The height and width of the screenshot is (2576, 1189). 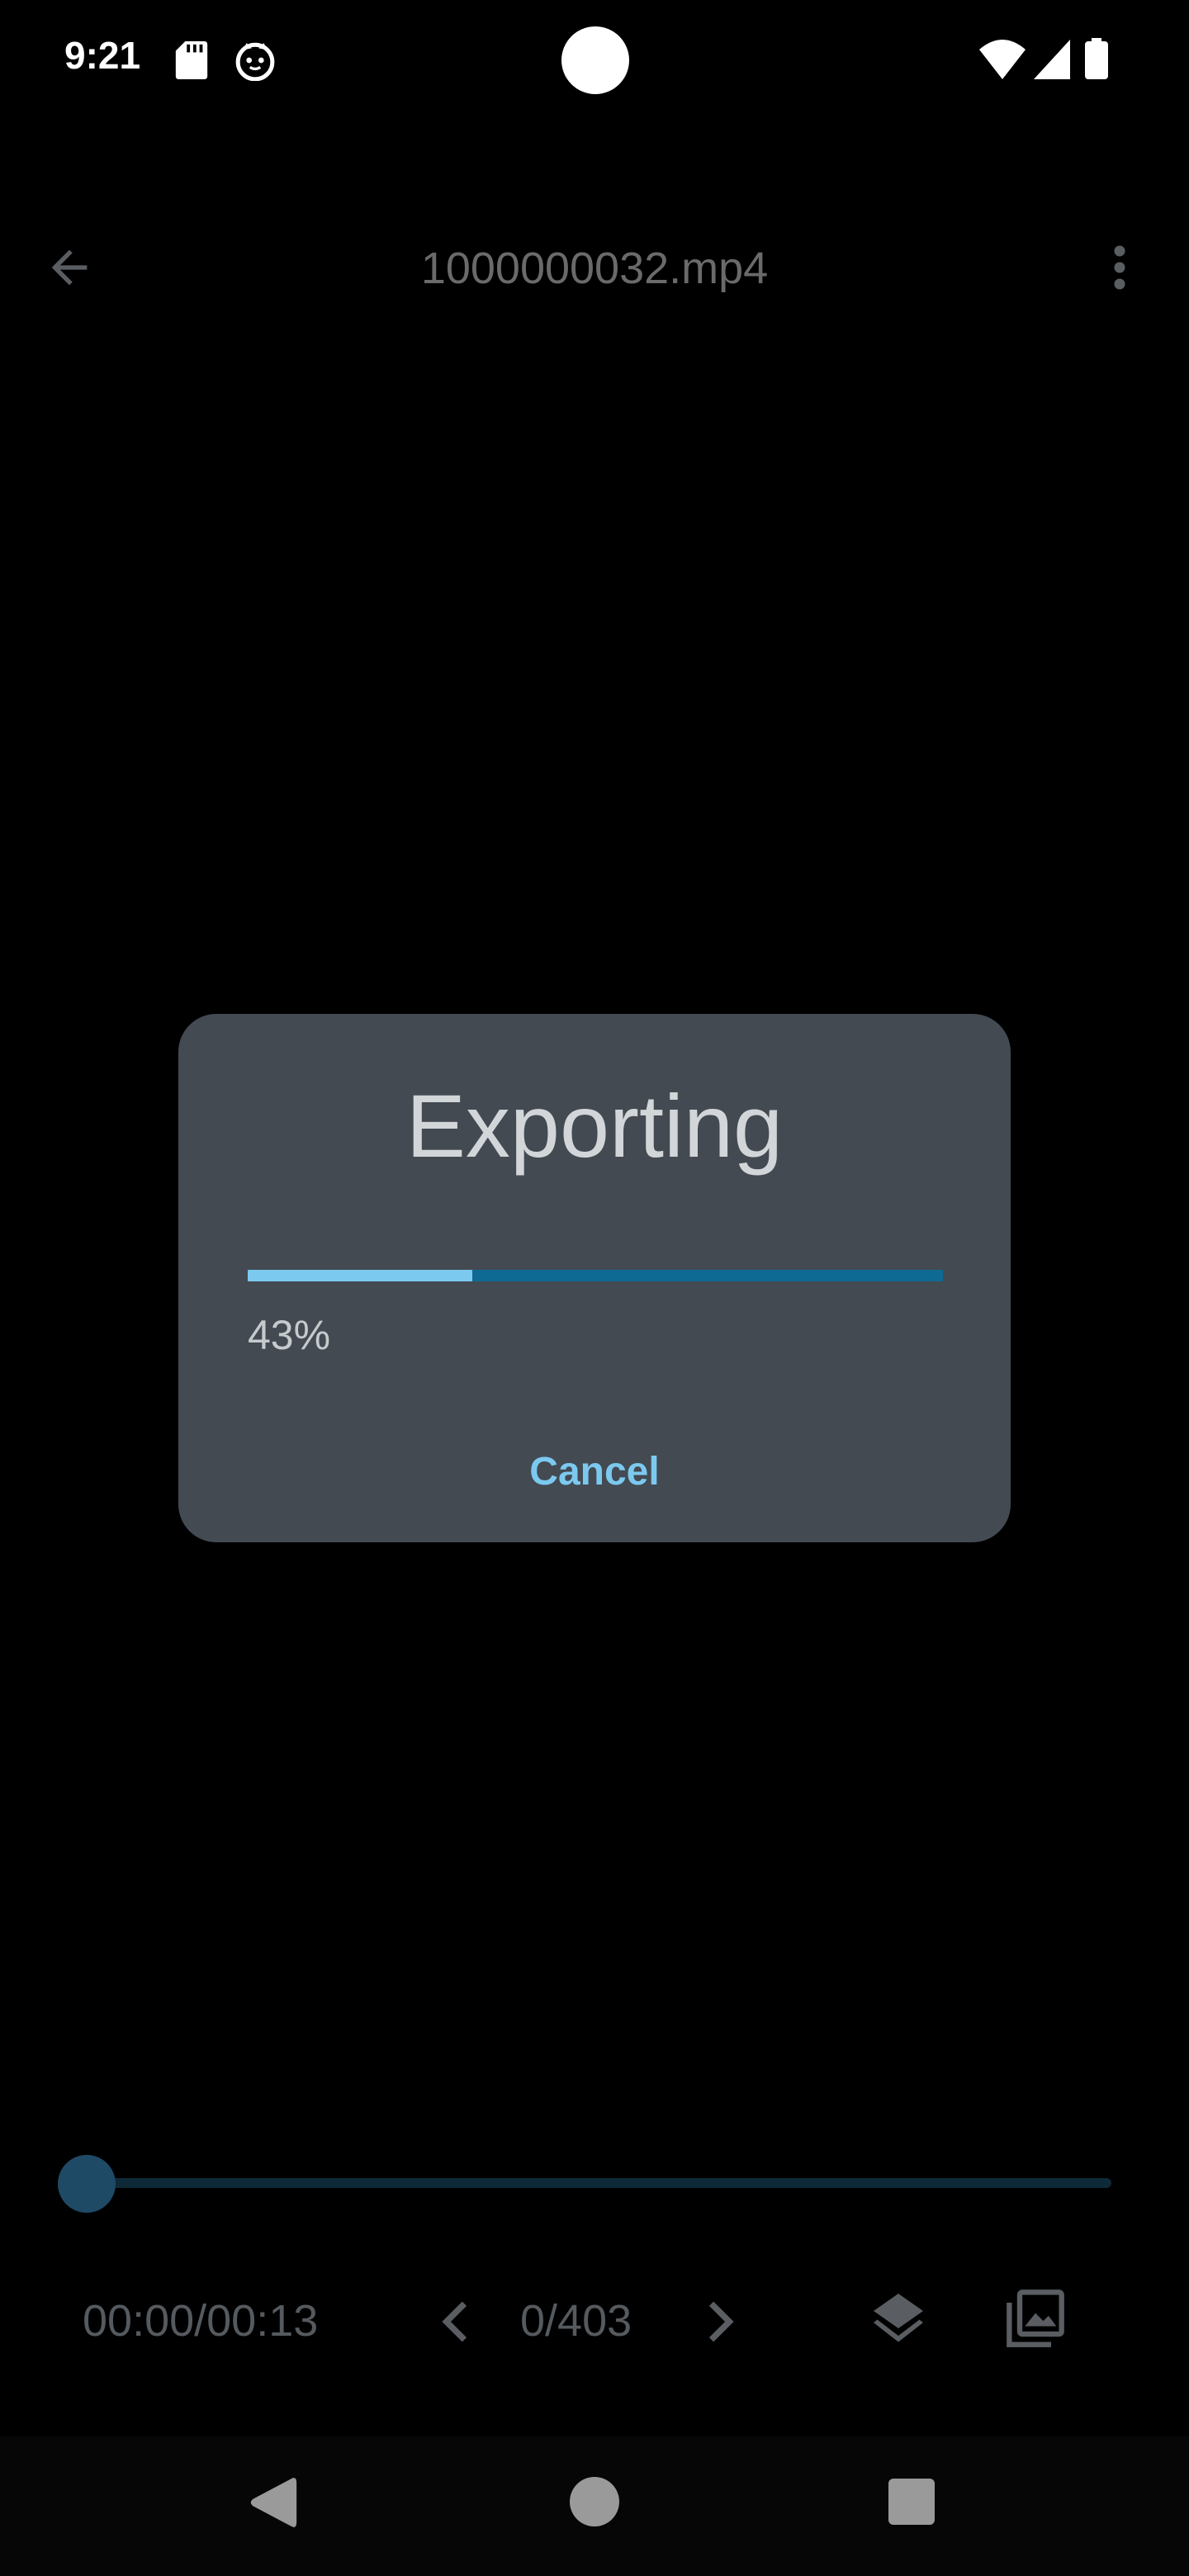 I want to click on progress-percent: 43%, so click(x=289, y=1335).